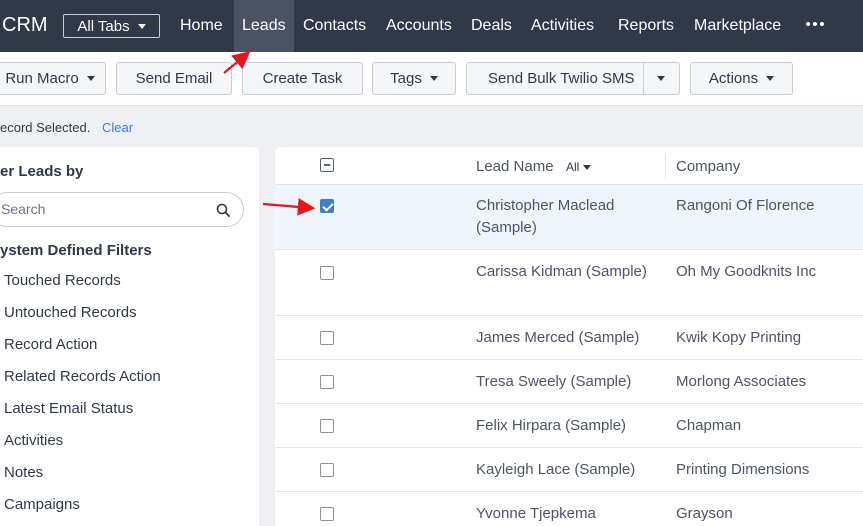 The width and height of the screenshot is (863, 526). Describe the element at coordinates (646, 26) in the screenshot. I see `nav-reports: Reports` at that location.